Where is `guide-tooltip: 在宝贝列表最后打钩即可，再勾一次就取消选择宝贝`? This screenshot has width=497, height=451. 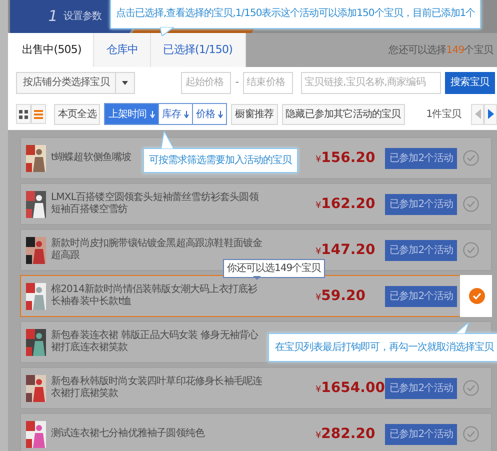
guide-tooltip: 在宝贝列表最后打钩即可，再勾一次就取消选择宝贝 is located at coordinates (382, 347).